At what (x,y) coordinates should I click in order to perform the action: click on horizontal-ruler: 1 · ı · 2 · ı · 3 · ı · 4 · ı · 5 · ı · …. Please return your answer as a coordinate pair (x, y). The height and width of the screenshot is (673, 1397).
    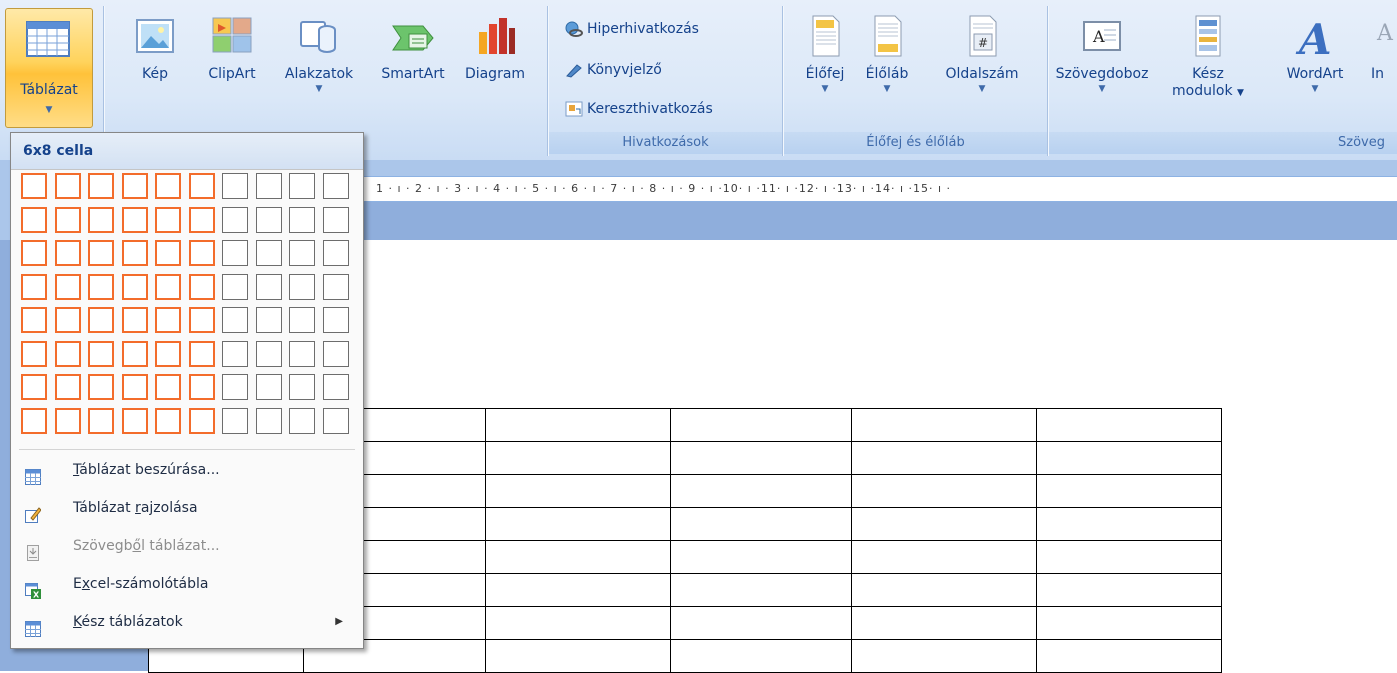
    Looking at the image, I should click on (879, 189).